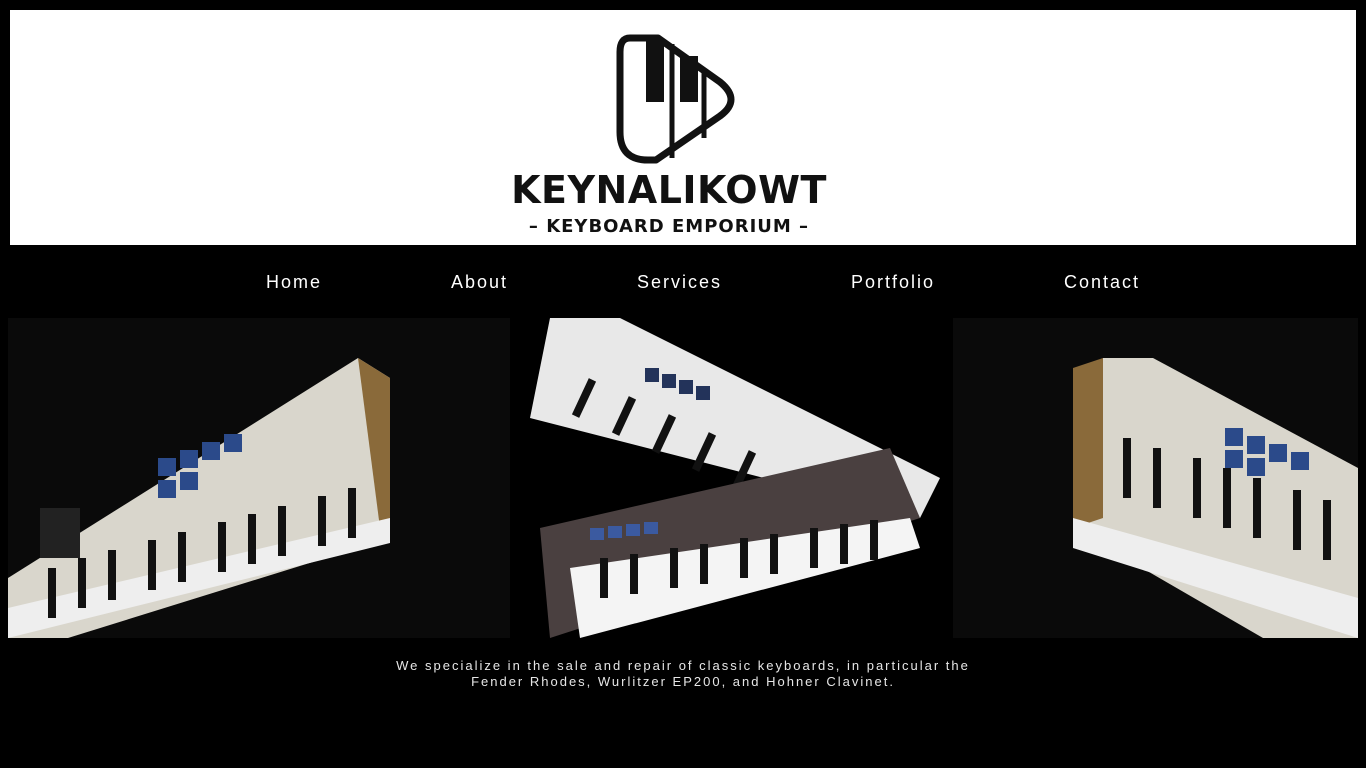 This screenshot has height=768, width=1366. I want to click on nav-about-link: About, so click(479, 282).